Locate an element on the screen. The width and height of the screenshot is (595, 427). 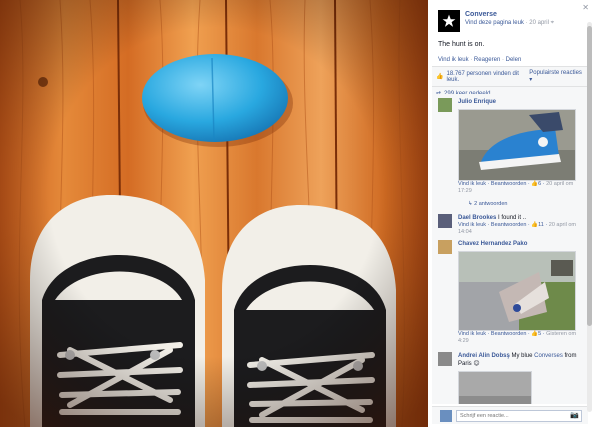
converse-star-icon is located at coordinates (449, 21).